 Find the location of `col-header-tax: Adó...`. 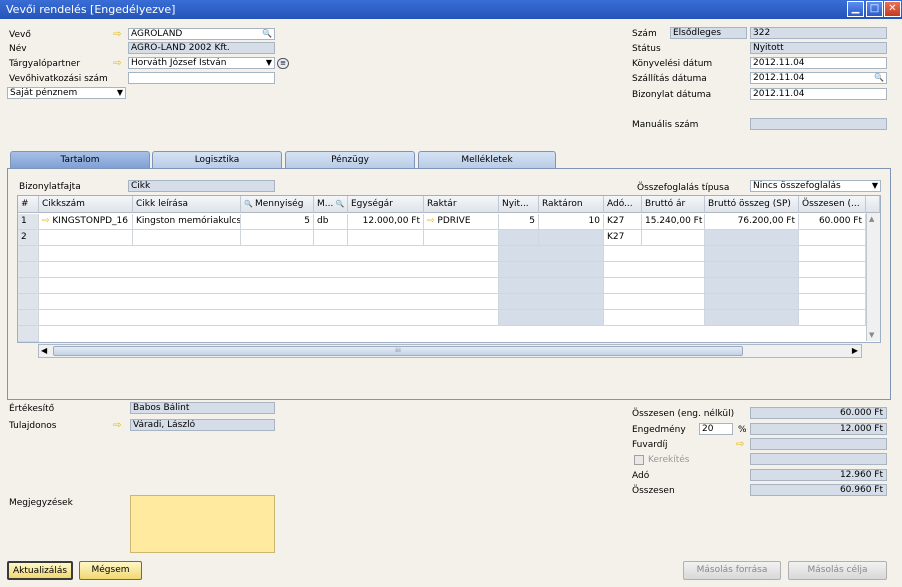

col-header-tax: Adó... is located at coordinates (623, 204).